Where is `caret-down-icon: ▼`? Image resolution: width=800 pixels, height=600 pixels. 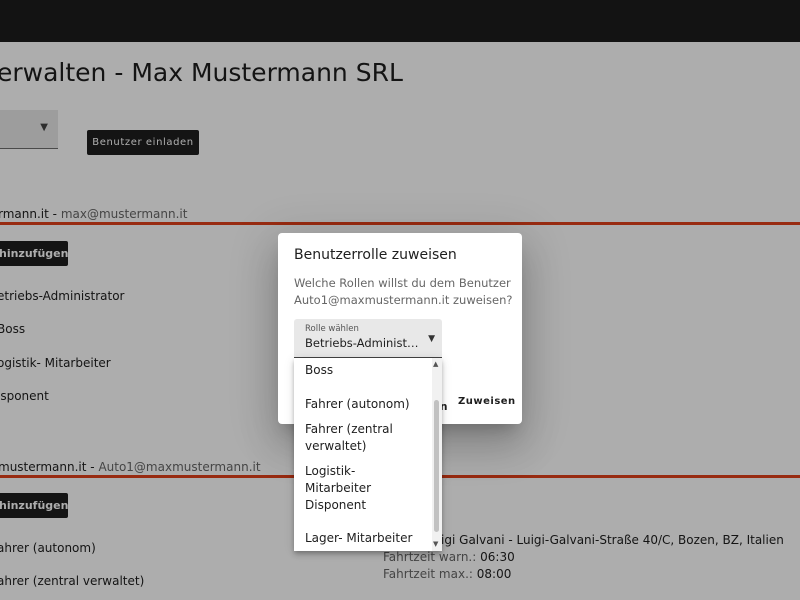 caret-down-icon: ▼ is located at coordinates (431, 339).